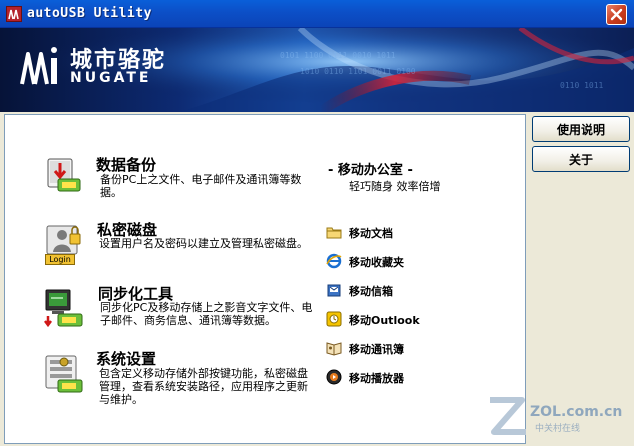 This screenshot has width=634, height=446. I want to click on folder-icon, so click(334, 233).